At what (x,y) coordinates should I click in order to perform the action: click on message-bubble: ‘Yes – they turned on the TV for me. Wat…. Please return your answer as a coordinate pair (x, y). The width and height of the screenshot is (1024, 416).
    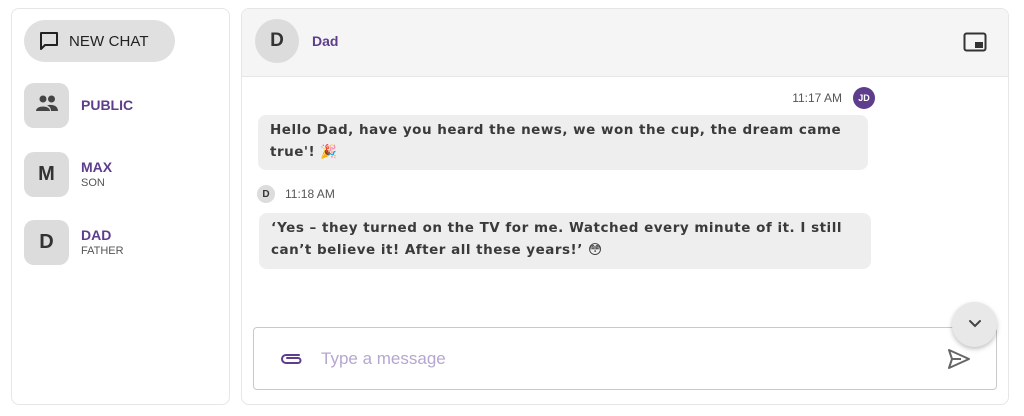
    Looking at the image, I should click on (565, 241).